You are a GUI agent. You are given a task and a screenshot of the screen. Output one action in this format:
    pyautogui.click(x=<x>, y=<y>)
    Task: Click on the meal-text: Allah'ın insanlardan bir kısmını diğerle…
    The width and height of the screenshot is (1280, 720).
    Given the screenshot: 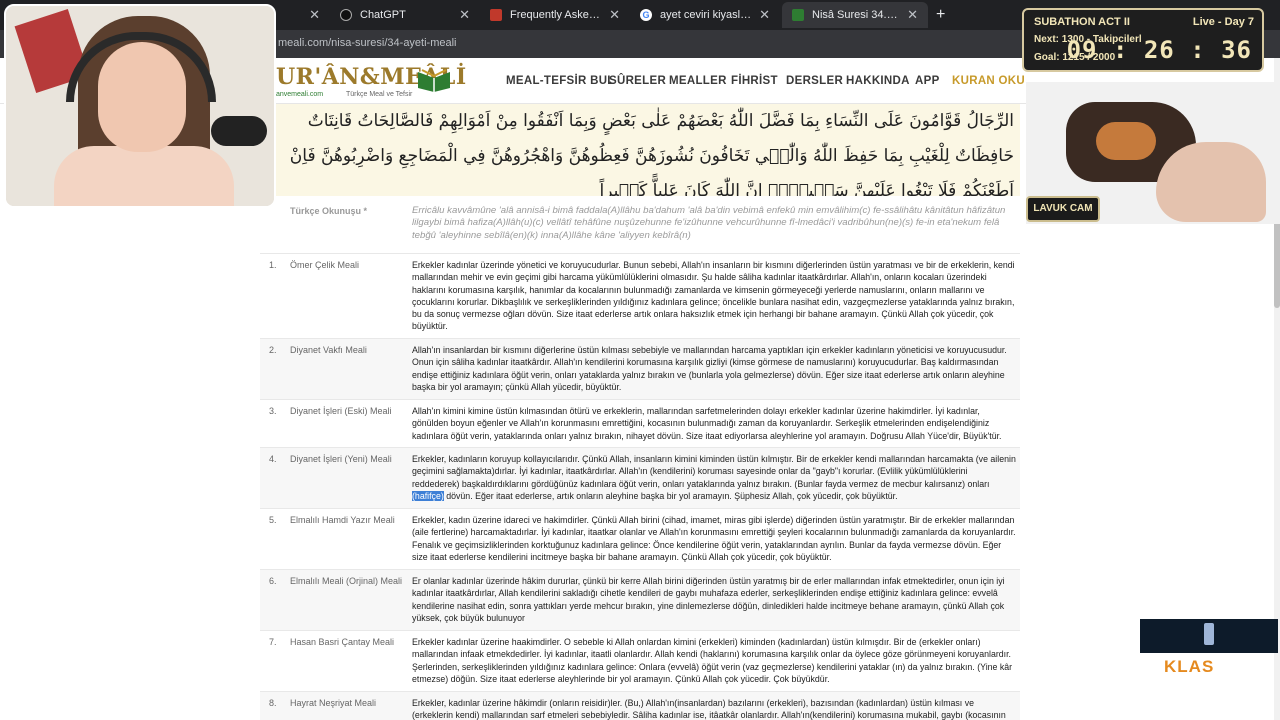 What is the action you would take?
    pyautogui.click(x=709, y=368)
    